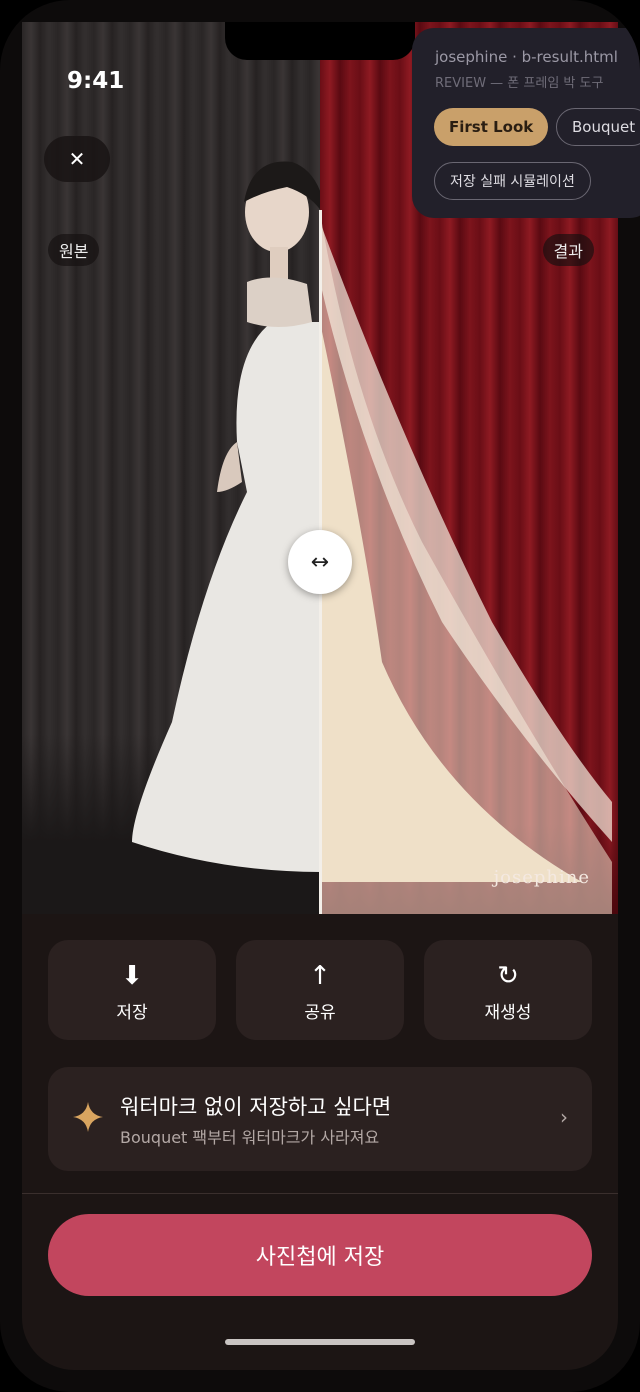 The width and height of the screenshot is (640, 1392). I want to click on result-label: 결과, so click(568, 250).